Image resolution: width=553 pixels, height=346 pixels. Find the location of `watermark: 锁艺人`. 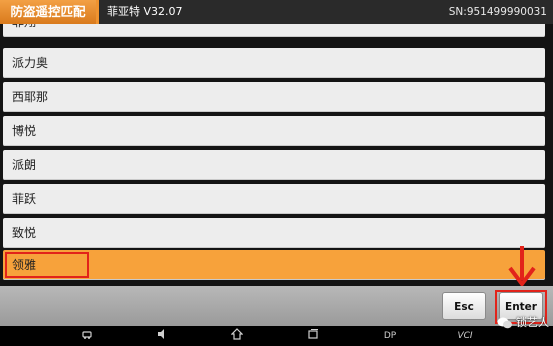

watermark: 锁艺人 is located at coordinates (523, 323).